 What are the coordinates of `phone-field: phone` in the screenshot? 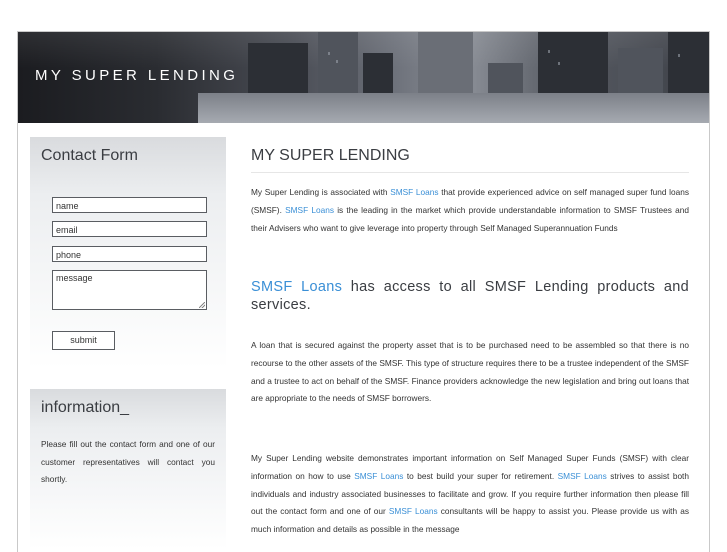 It's located at (129, 254).